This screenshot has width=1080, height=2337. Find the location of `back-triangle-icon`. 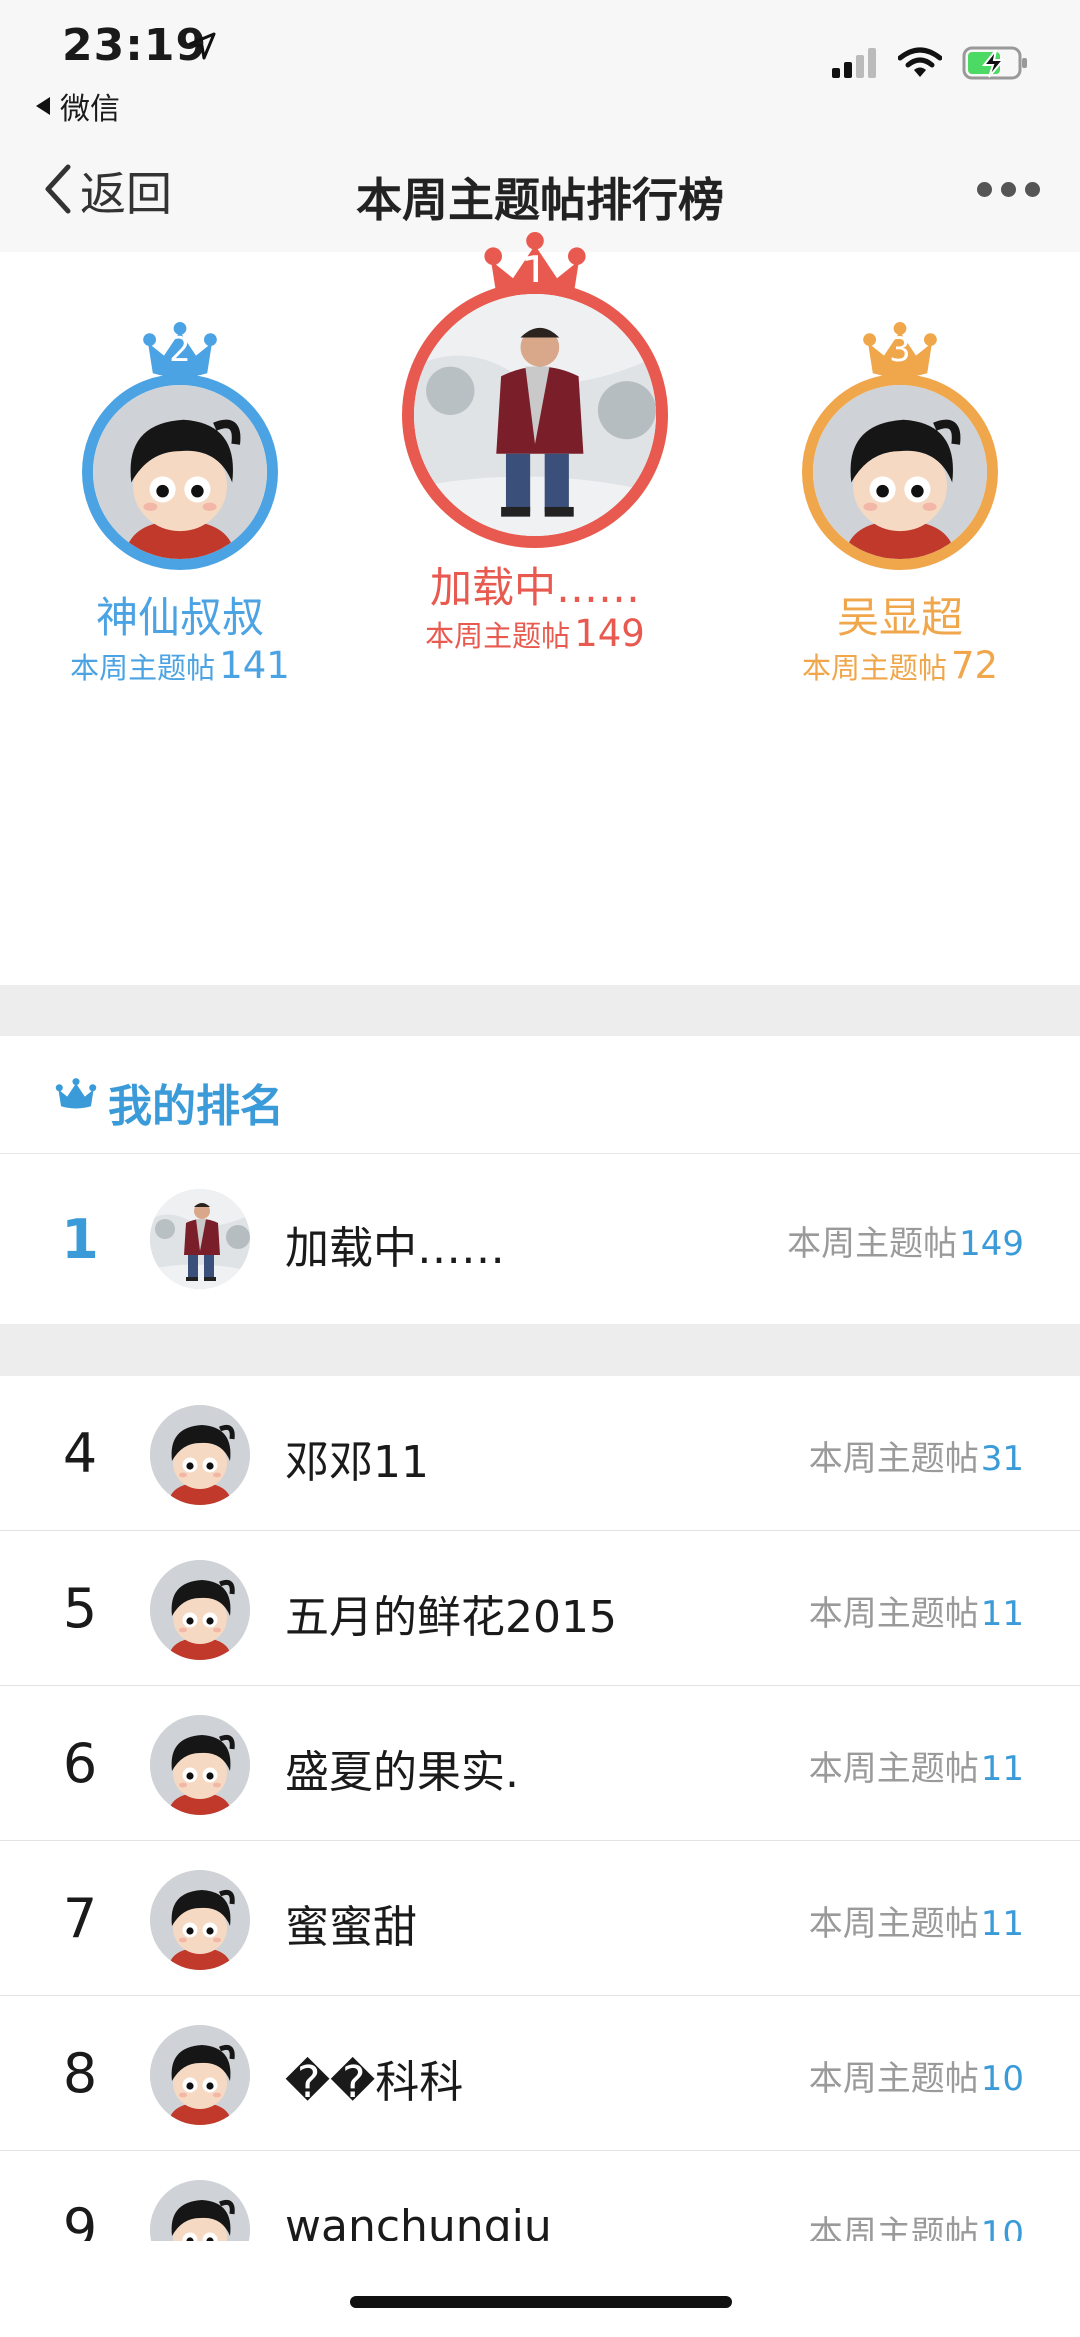

back-triangle-icon is located at coordinates (43, 106).